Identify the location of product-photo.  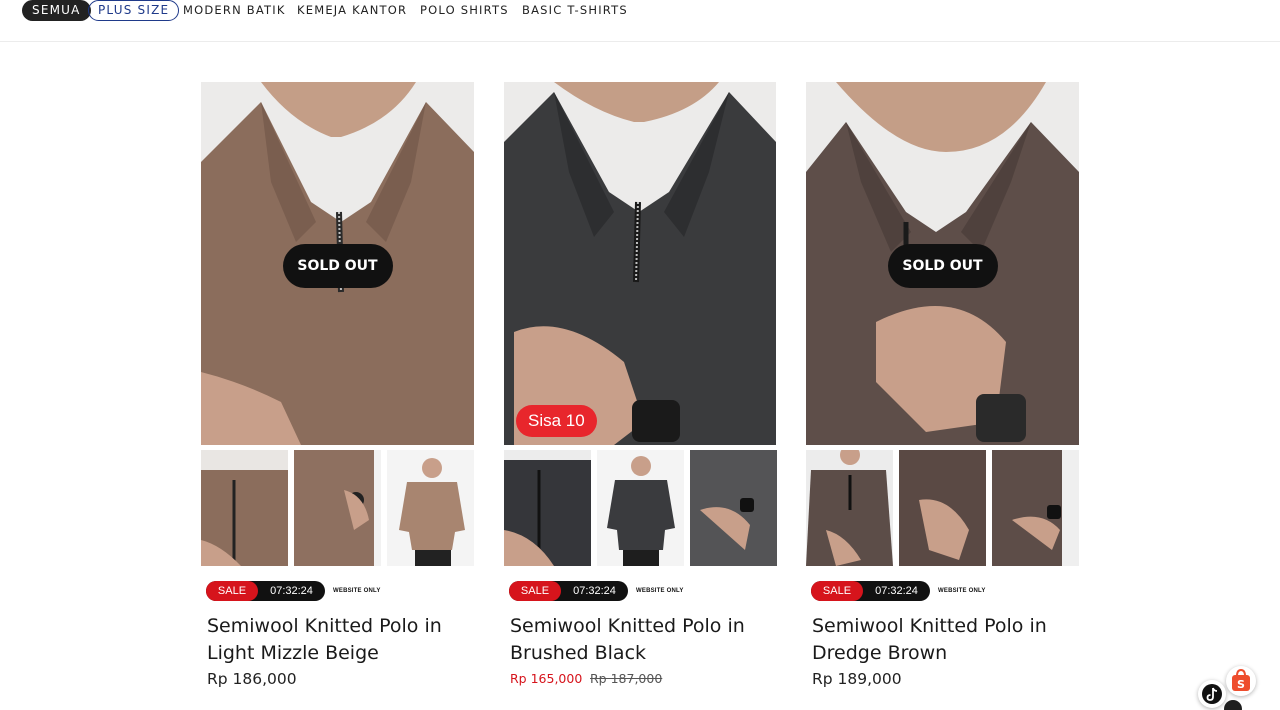
(640, 263).